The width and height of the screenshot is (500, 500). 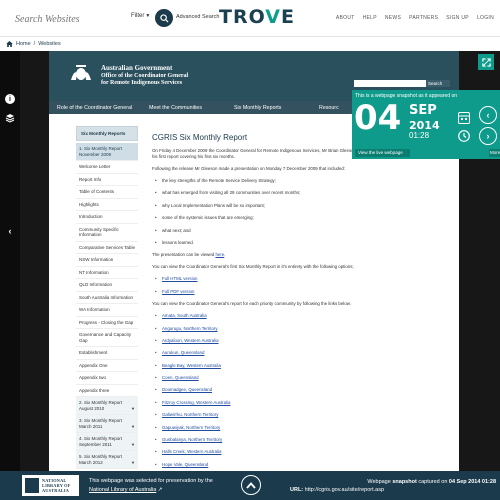 What do you see at coordinates (160, 490) in the screenshot?
I see `external-link-icon: ↗` at bounding box center [160, 490].